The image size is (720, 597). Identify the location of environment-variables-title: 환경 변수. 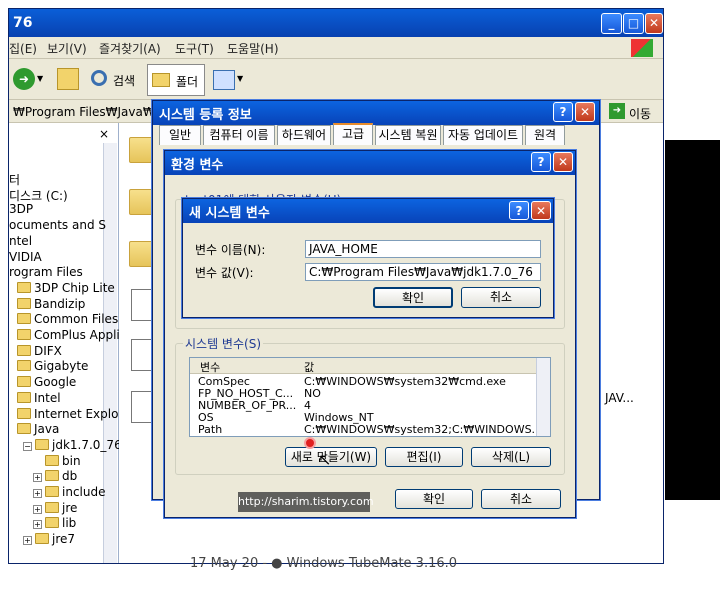
(197, 165).